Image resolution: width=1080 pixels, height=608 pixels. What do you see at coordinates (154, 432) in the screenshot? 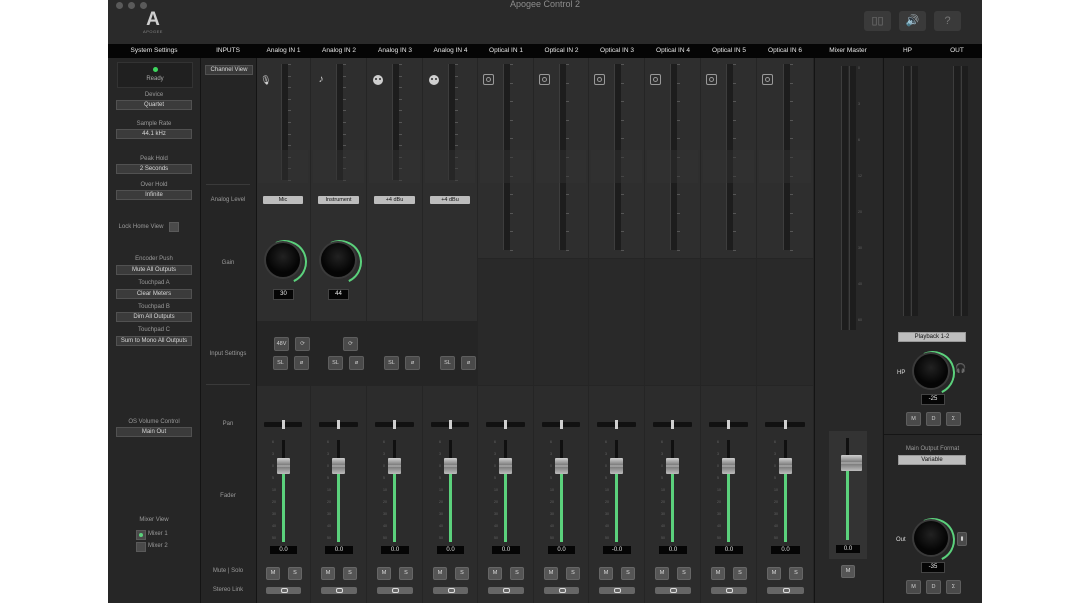
I see `os-volume-select: Main Out` at bounding box center [154, 432].